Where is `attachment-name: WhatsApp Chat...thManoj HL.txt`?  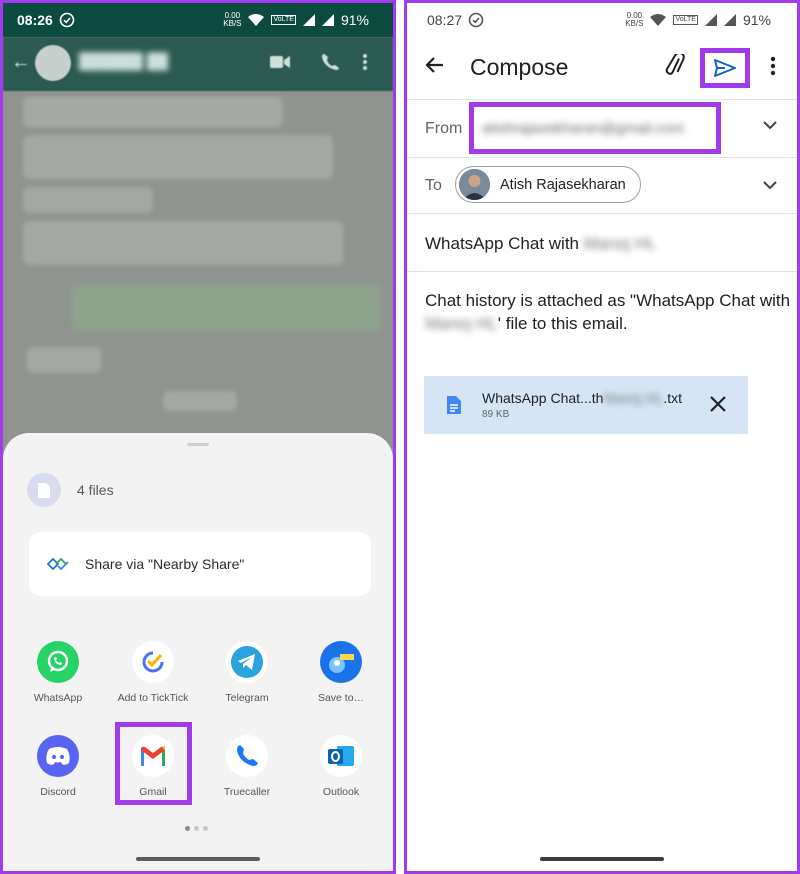
attachment-name: WhatsApp Chat...thManoj HL.txt is located at coordinates (582, 398).